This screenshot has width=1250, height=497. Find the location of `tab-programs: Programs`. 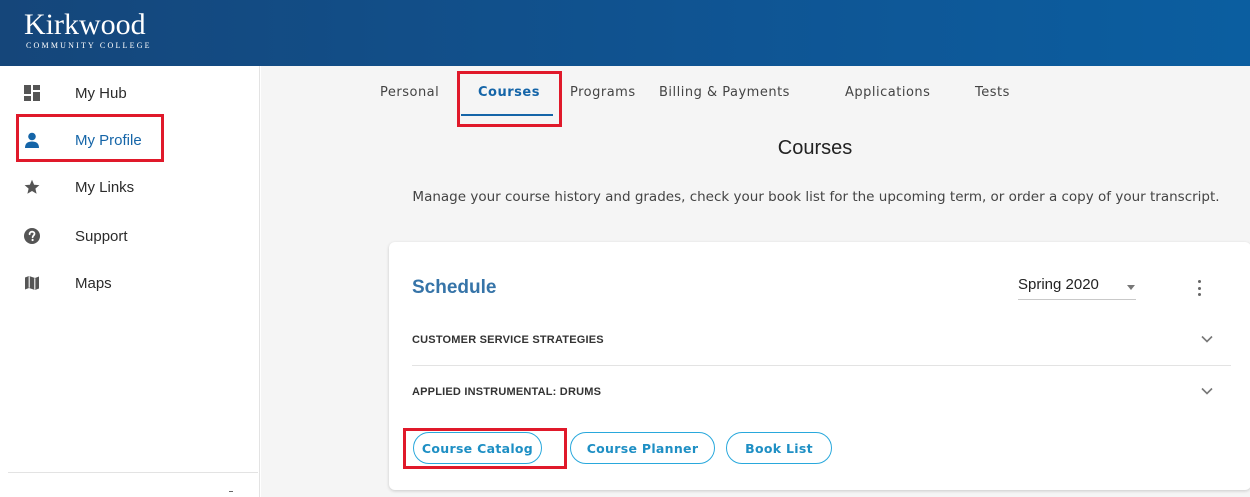

tab-programs: Programs is located at coordinates (603, 92).